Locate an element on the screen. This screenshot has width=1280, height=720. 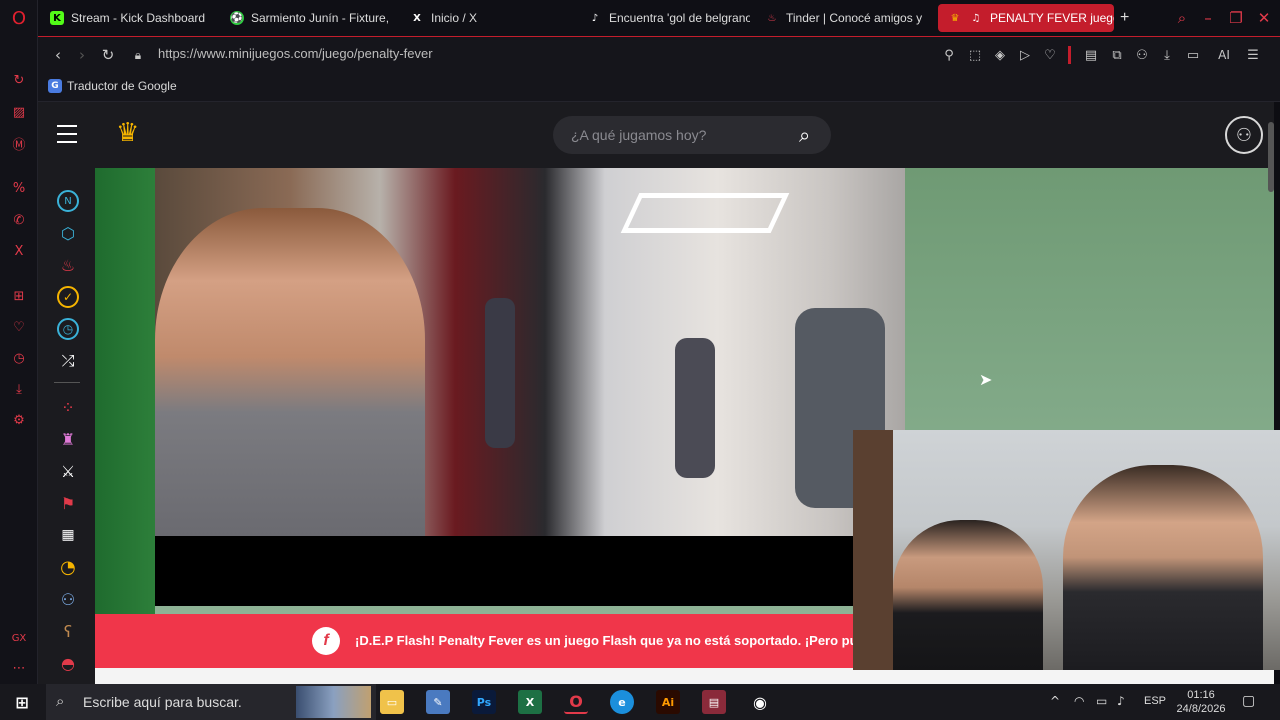
site-logo-crown-icon: ♛ is located at coordinates (127, 133).